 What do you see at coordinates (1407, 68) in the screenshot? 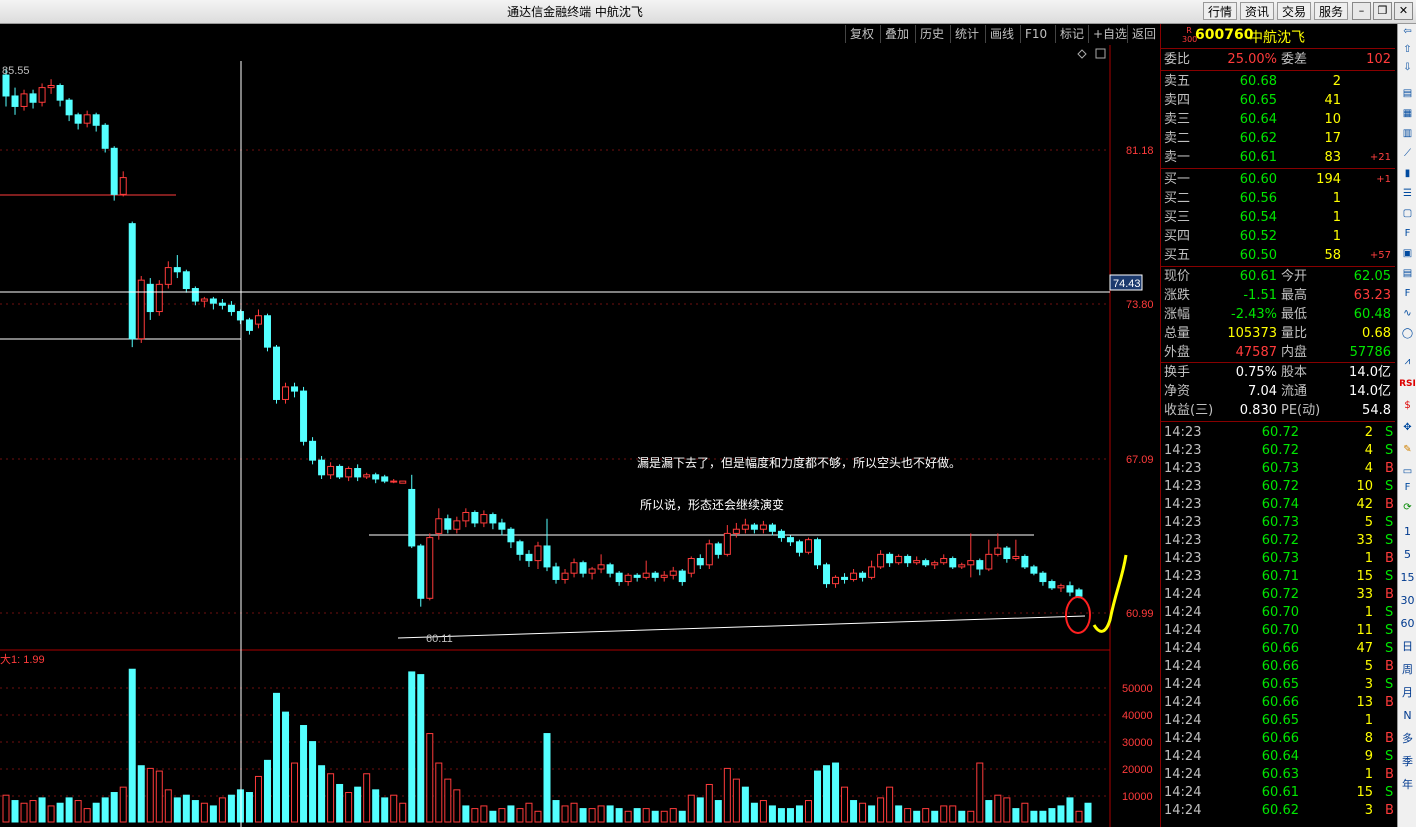
I see `arrow-down-icon: ⇩` at bounding box center [1407, 68].